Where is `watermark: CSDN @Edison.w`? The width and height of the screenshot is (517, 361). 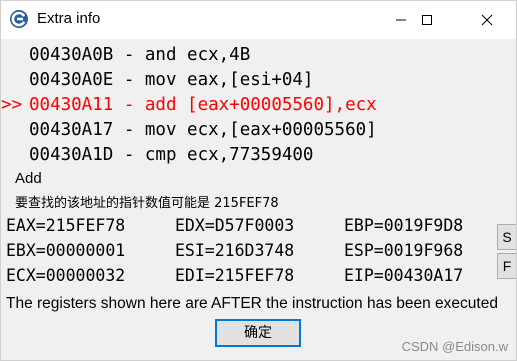 watermark: CSDN @Edison.w is located at coordinates (454, 346).